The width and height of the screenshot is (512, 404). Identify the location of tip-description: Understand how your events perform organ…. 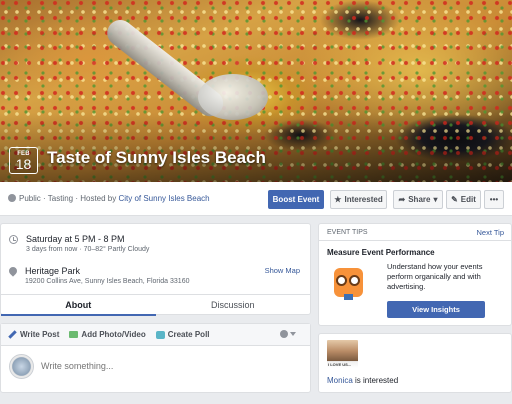
(435, 276).